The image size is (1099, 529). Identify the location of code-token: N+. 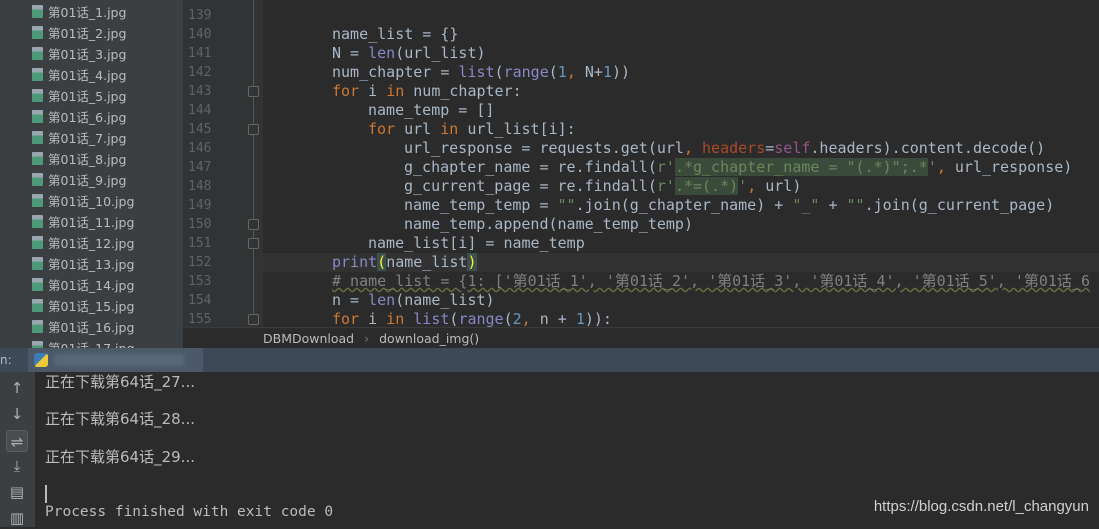
(593, 72).